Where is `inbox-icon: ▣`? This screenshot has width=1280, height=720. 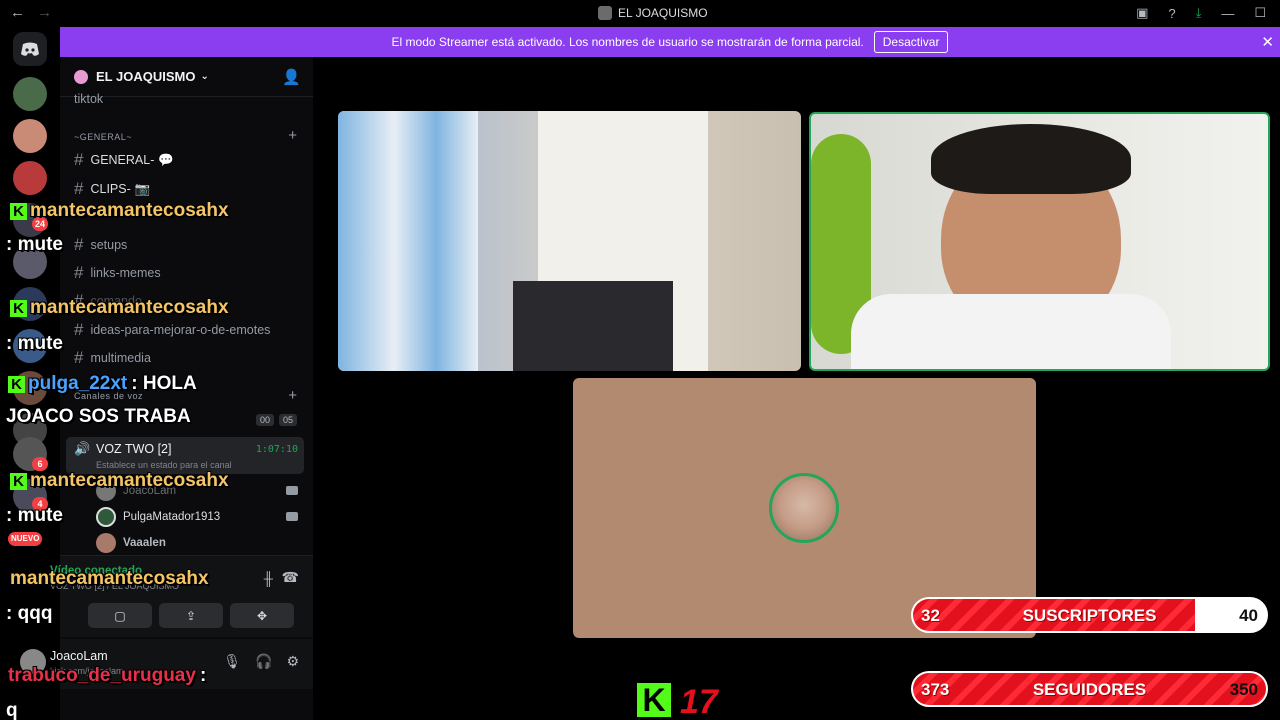
inbox-icon: ▣ is located at coordinates (1142, 13).